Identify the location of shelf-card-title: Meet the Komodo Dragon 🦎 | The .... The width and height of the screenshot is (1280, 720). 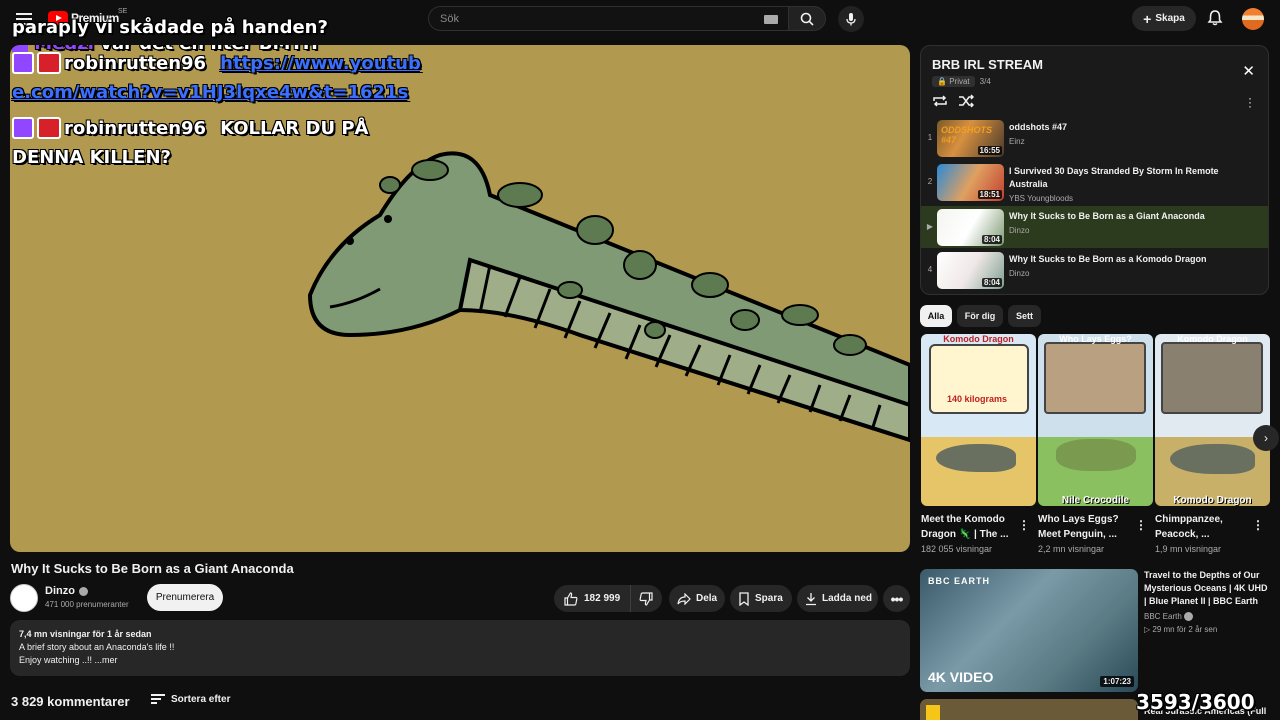
(971, 527).